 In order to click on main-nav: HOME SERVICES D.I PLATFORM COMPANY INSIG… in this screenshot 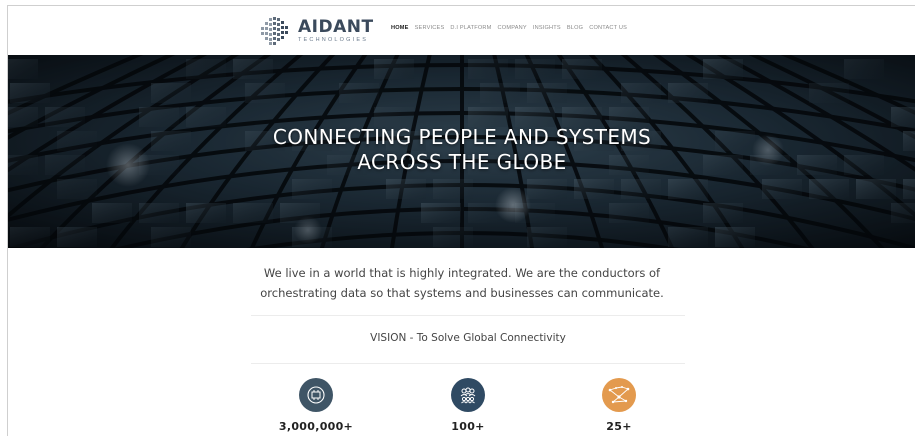, I will do `click(509, 28)`.